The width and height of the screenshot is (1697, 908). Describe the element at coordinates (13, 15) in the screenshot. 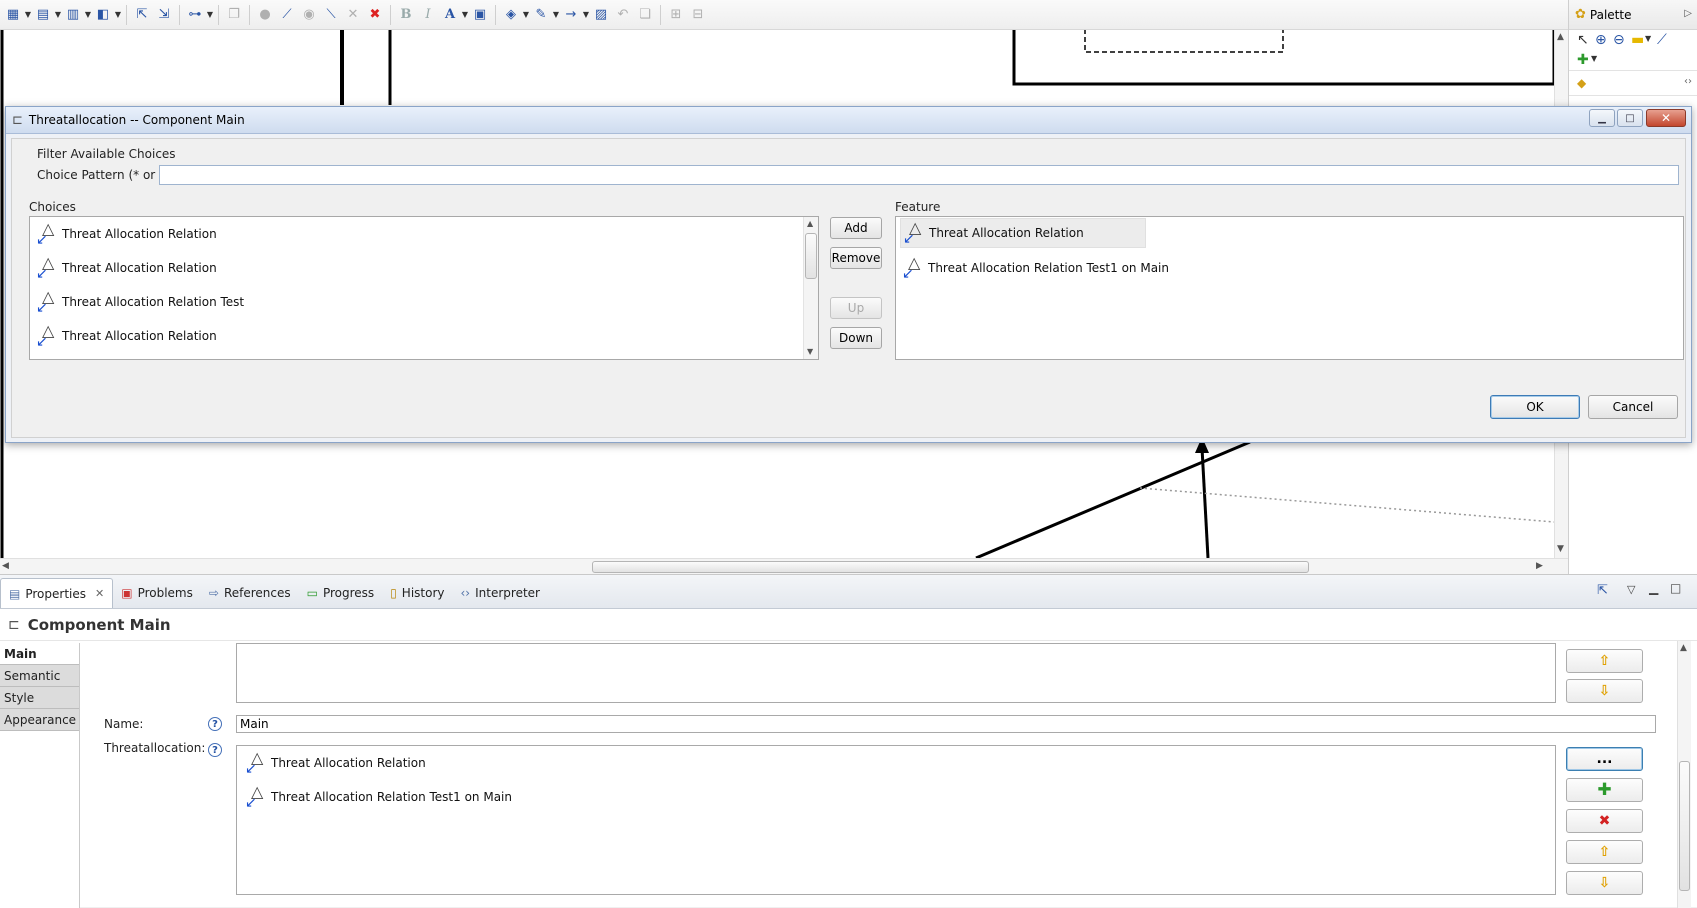

I see `align-icon: ▦` at that location.